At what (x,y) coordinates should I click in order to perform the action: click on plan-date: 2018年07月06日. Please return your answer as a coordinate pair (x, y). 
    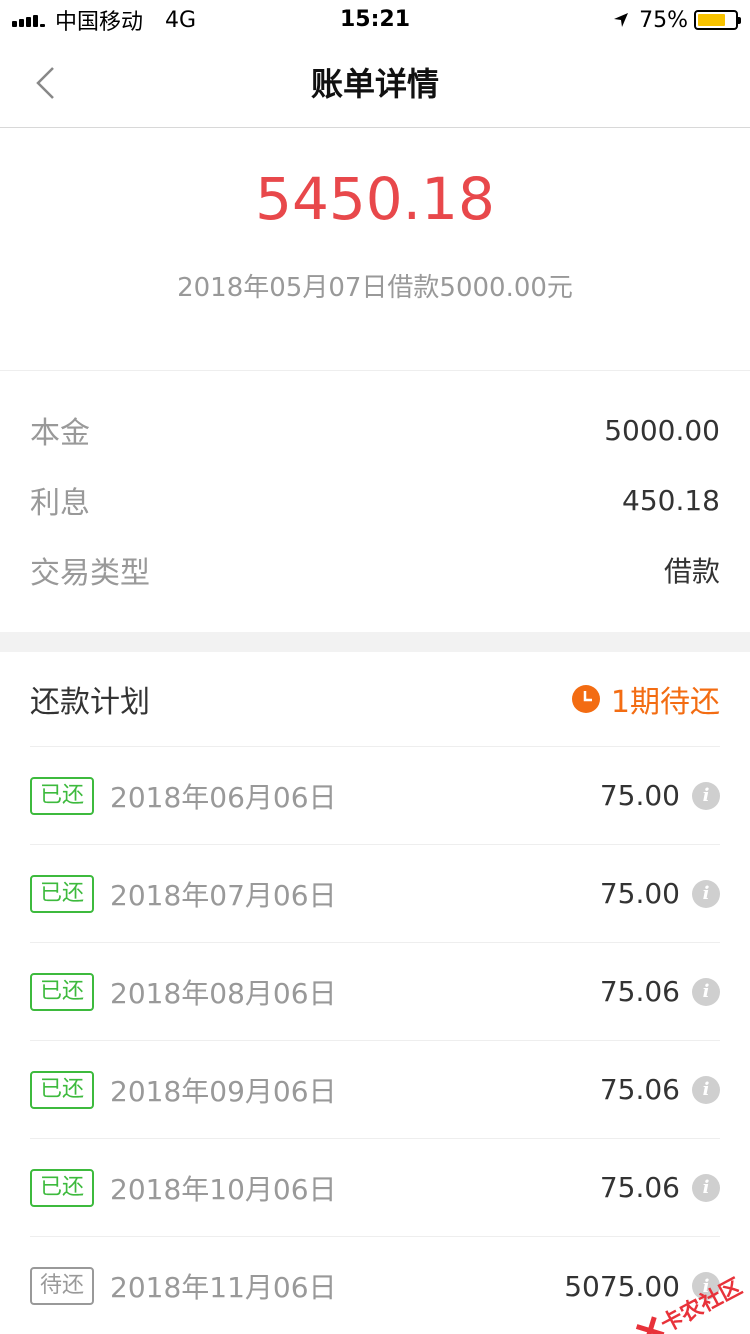
    Looking at the image, I should click on (223, 895).